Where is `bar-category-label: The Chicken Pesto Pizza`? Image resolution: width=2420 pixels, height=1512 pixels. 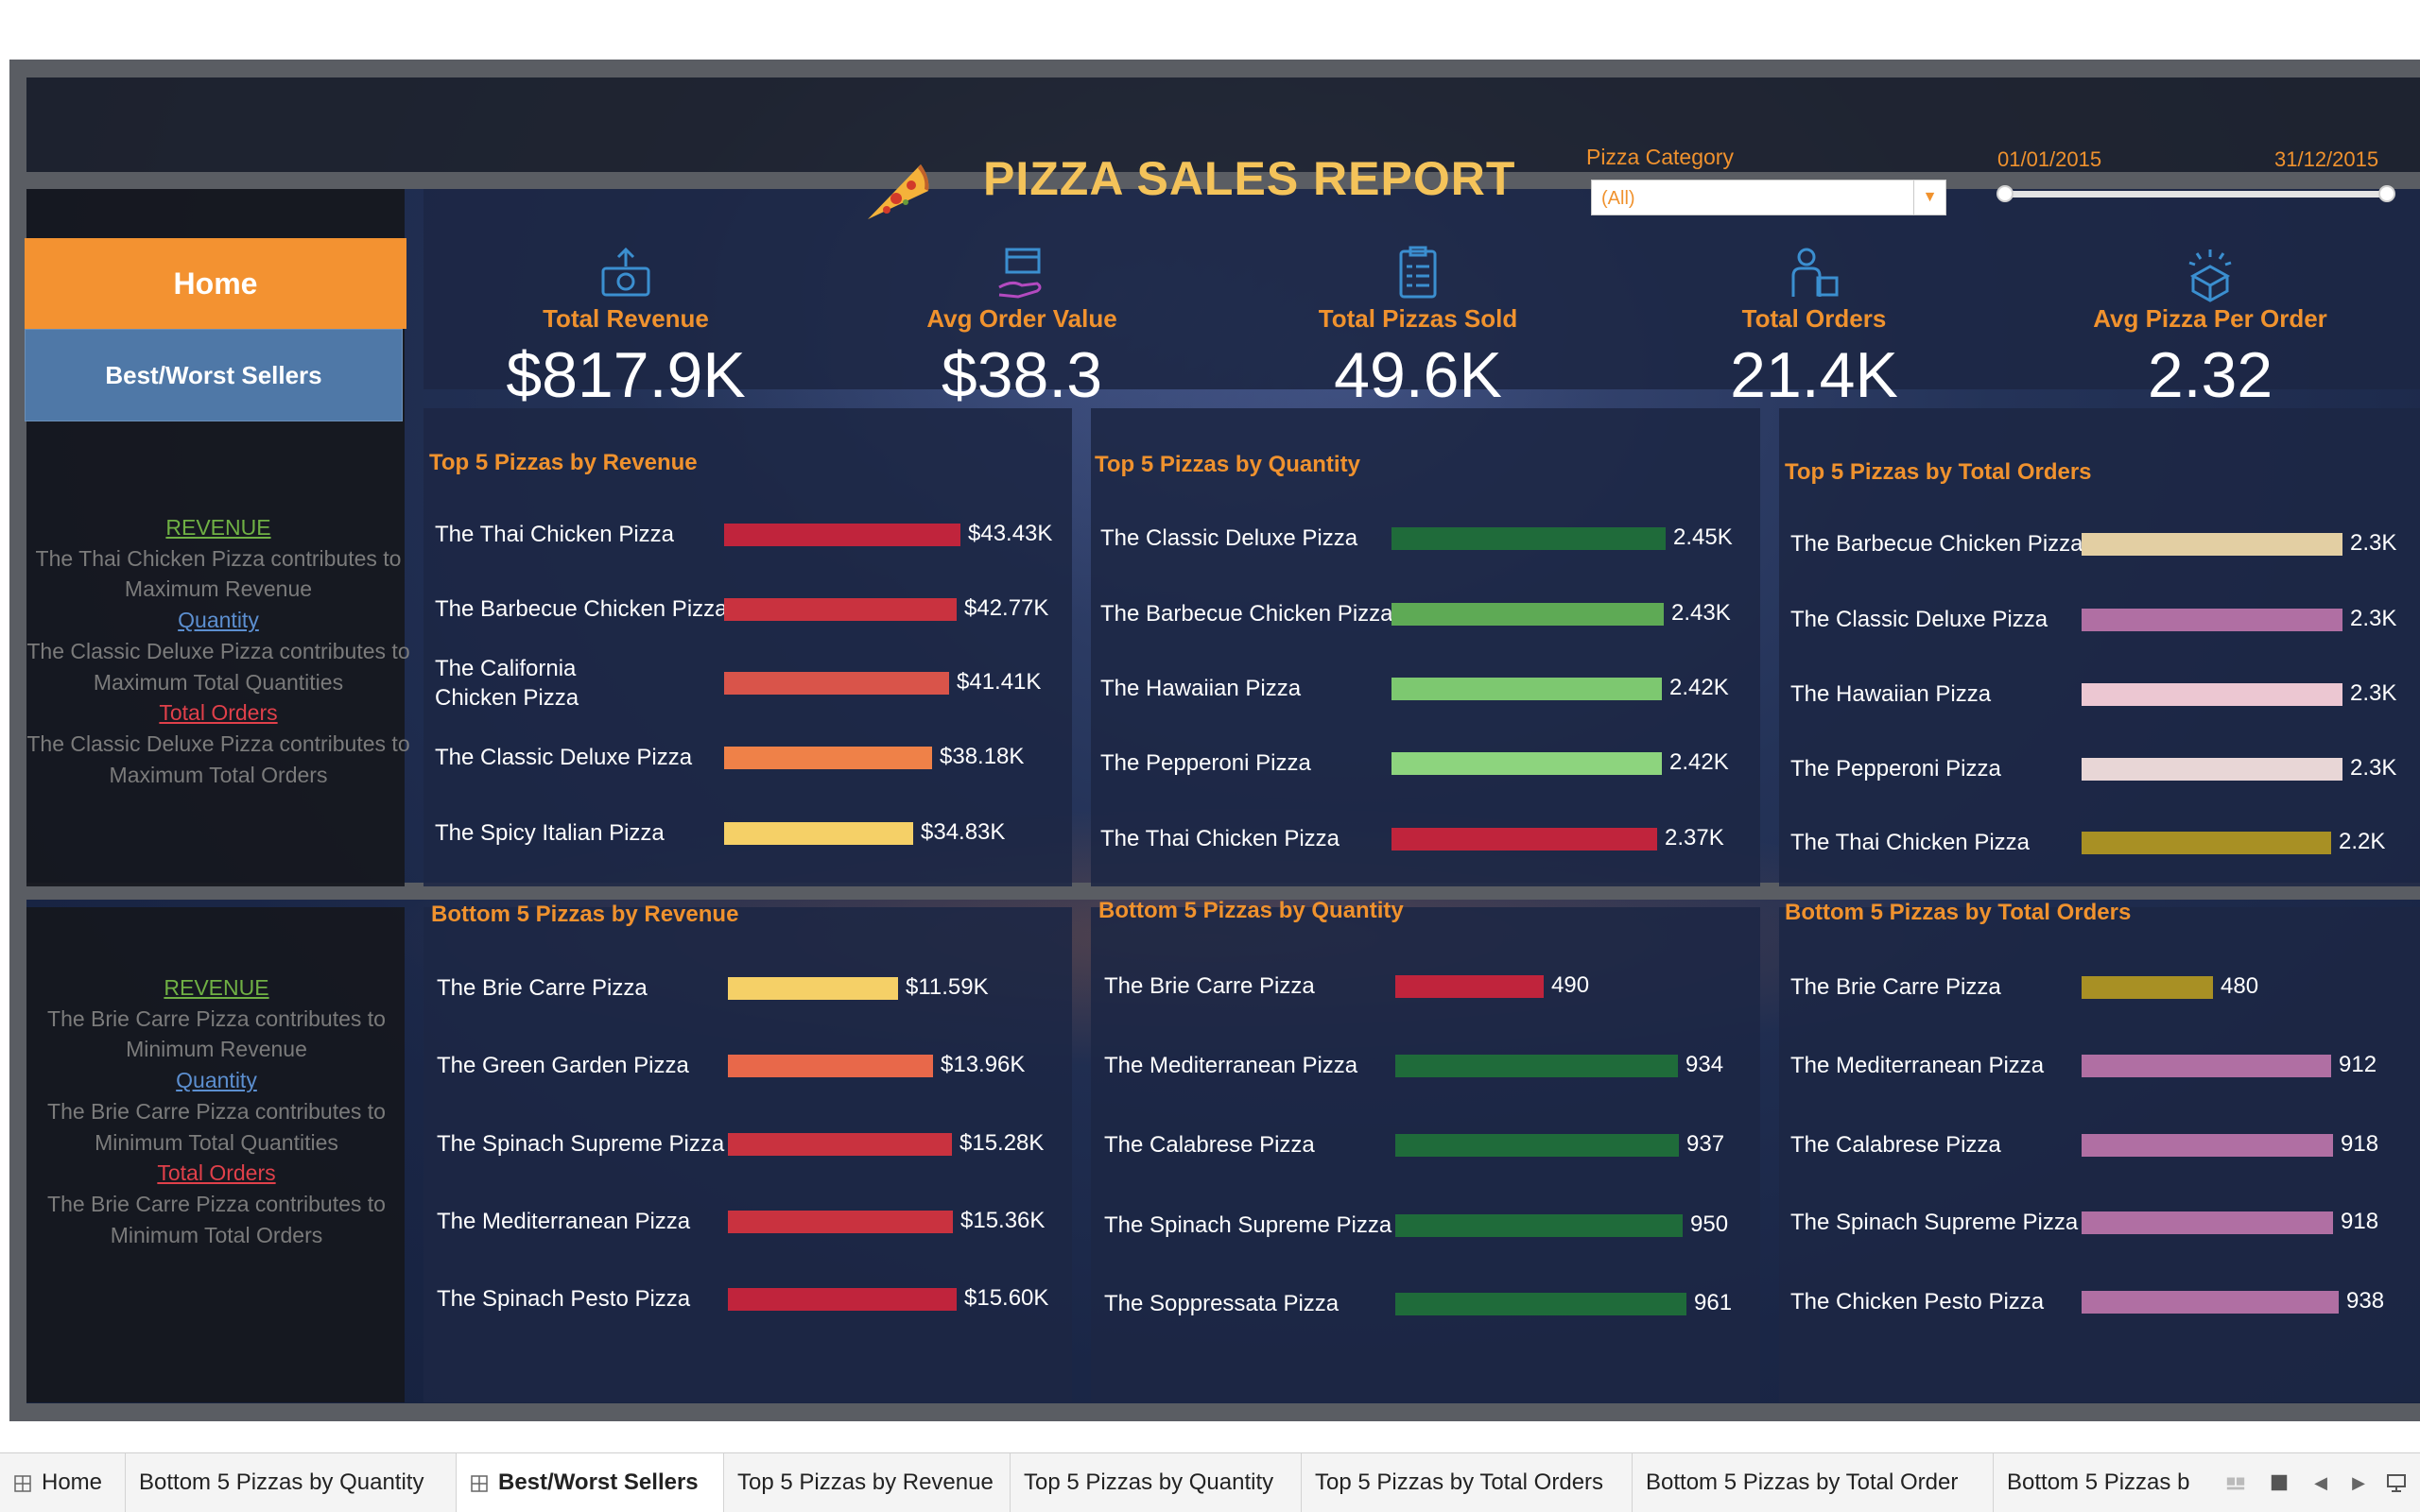 bar-category-label: The Chicken Pesto Pizza is located at coordinates (1917, 1301).